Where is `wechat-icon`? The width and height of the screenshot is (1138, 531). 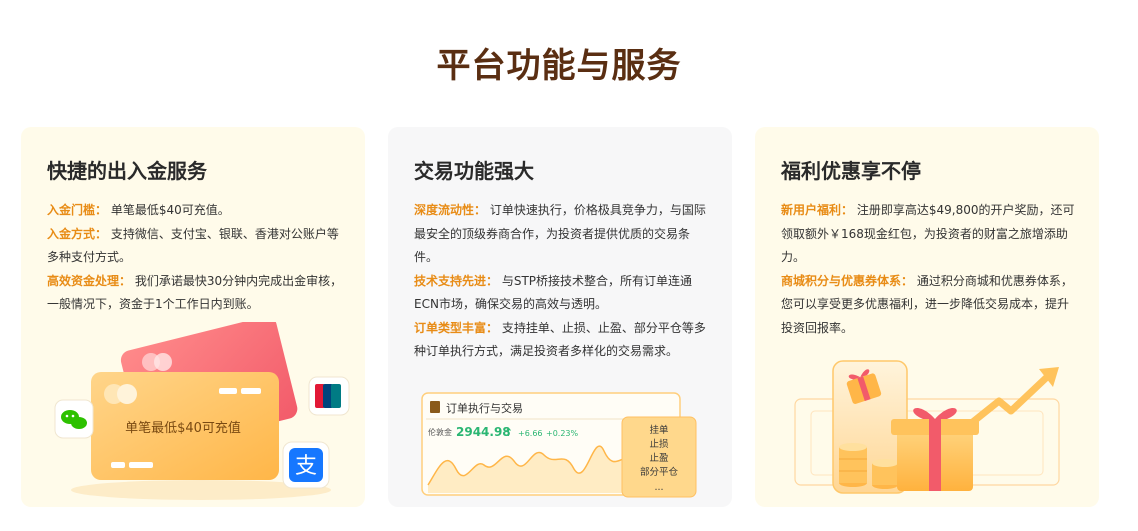 wechat-icon is located at coordinates (74, 419).